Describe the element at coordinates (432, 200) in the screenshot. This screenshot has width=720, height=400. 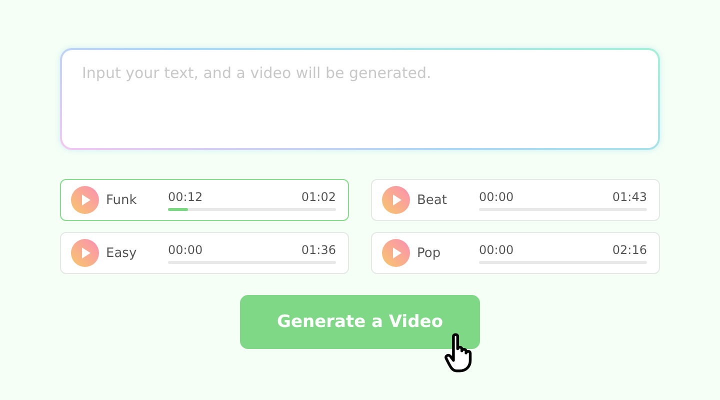
I see `track-name: Beat` at that location.